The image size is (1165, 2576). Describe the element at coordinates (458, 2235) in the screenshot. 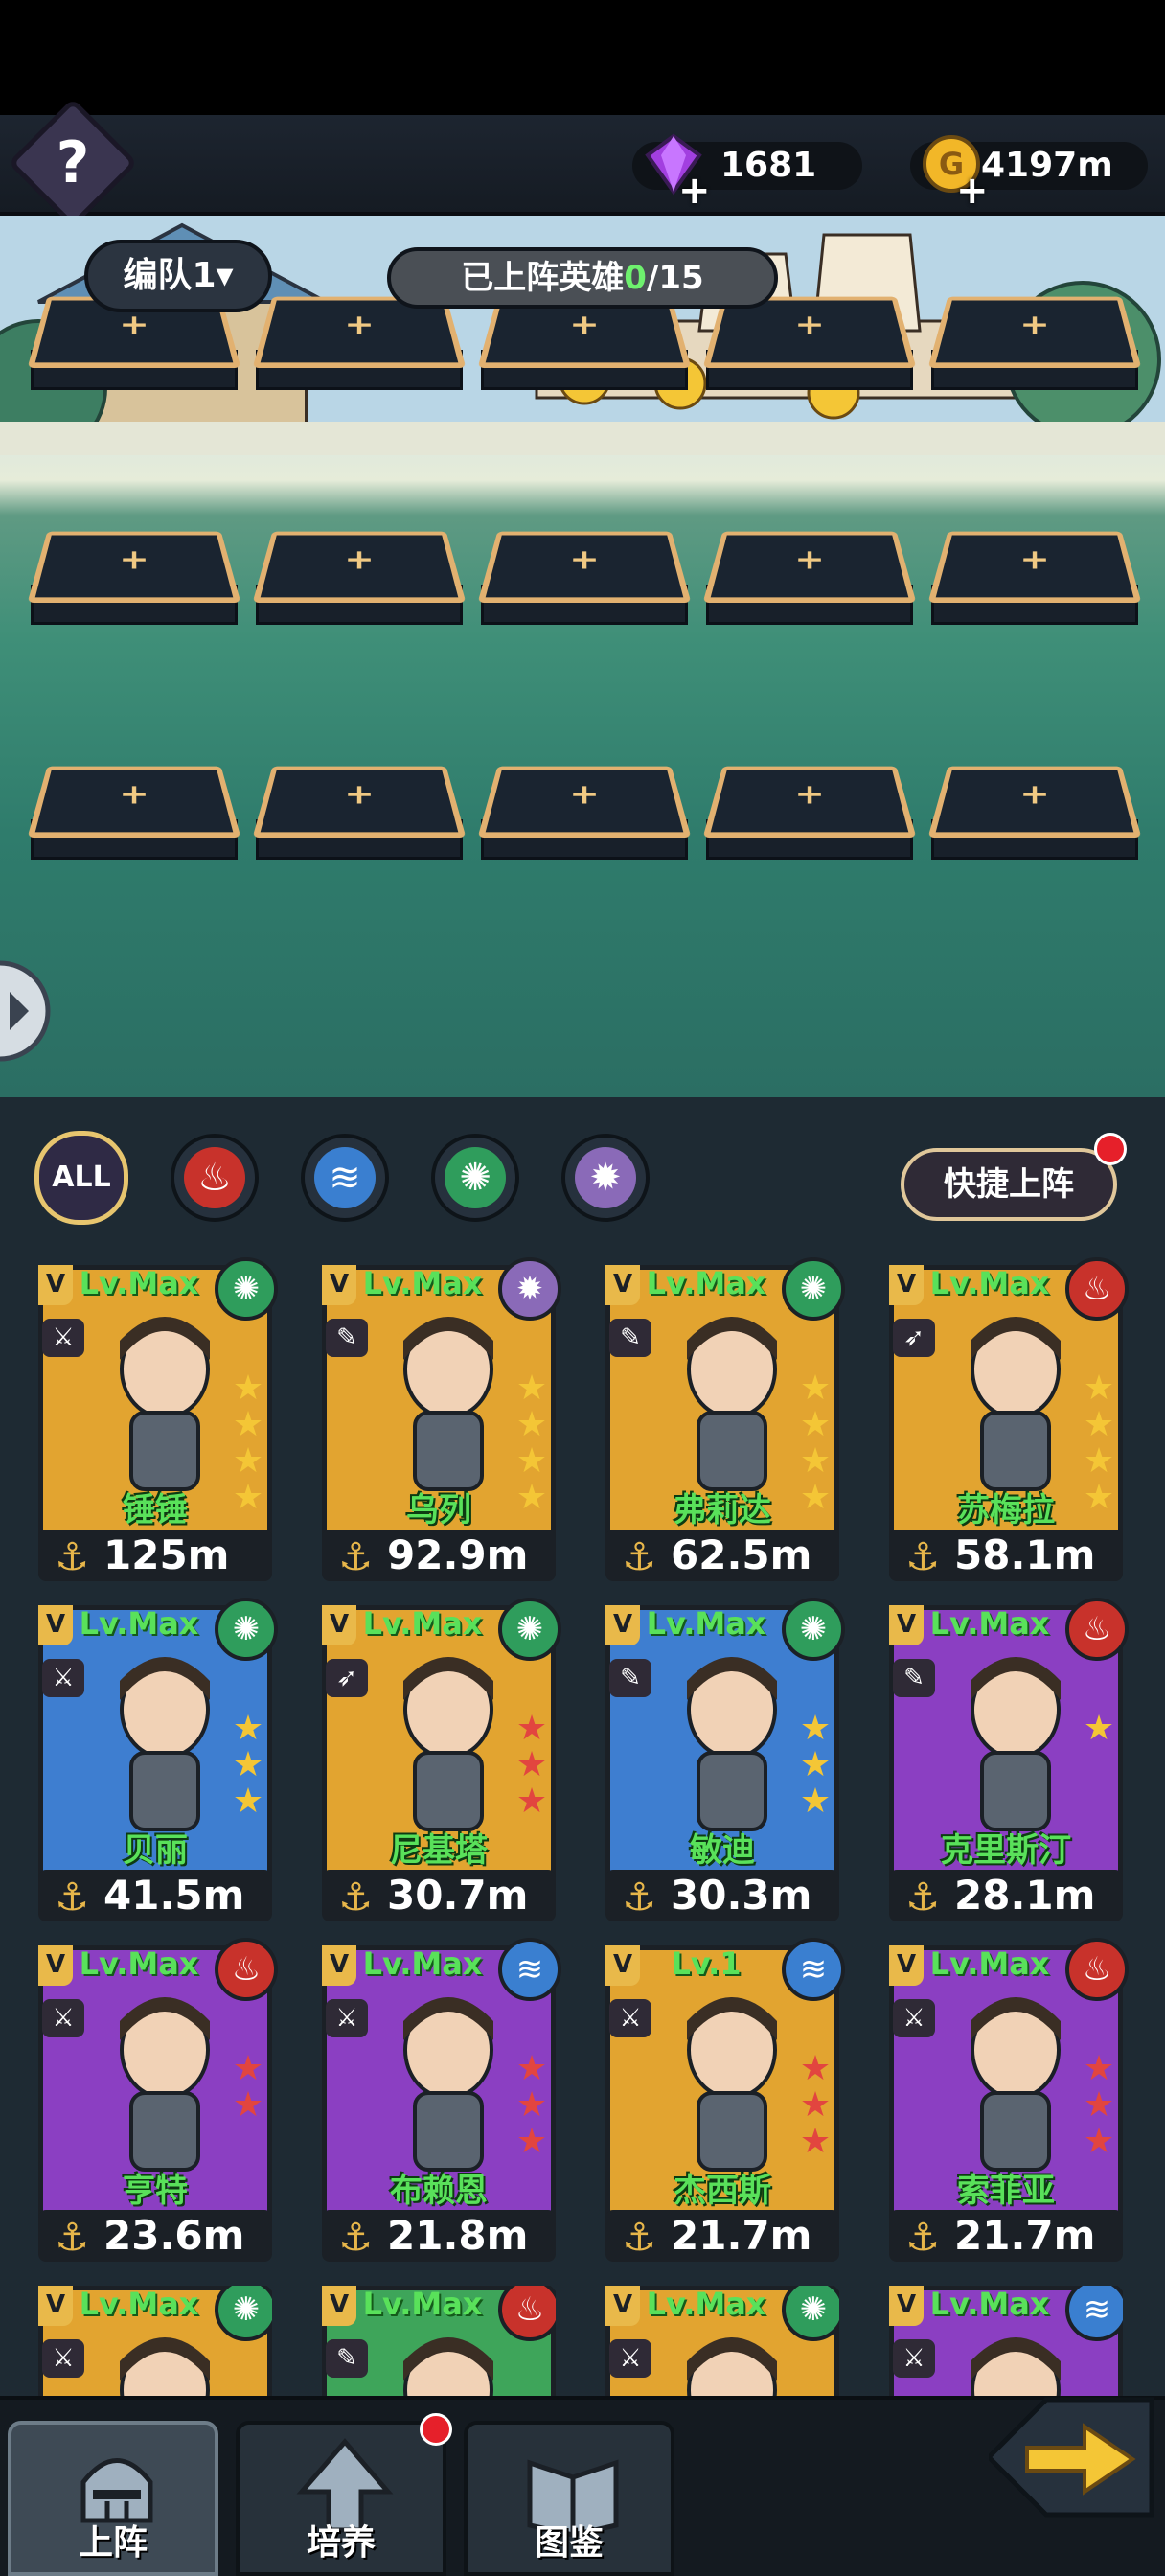

I see `hero-power-value: 21.8m` at that location.